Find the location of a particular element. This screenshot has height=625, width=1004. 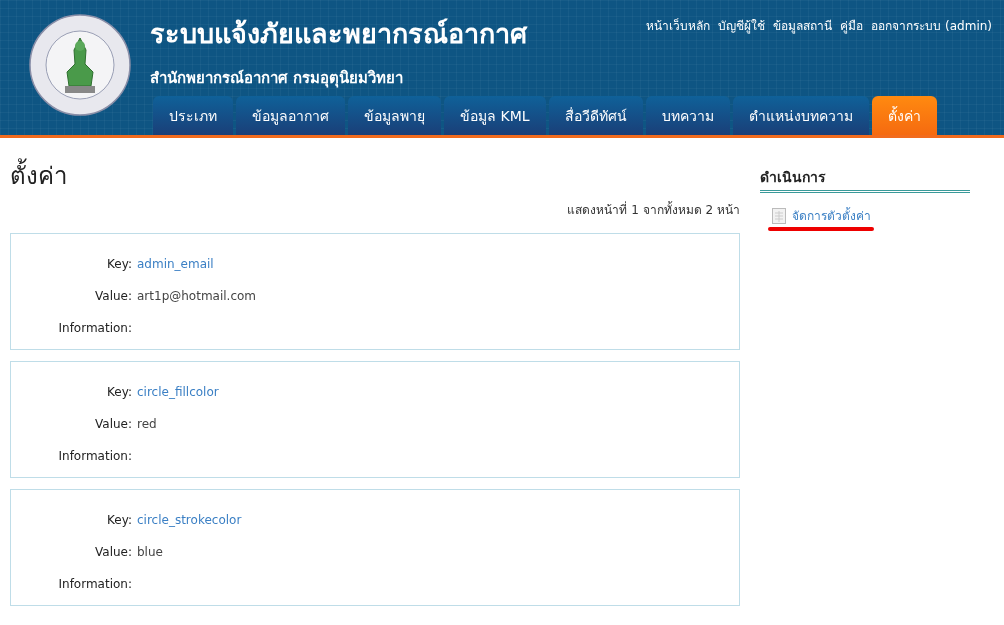

nav-tab: ตำแหน่งบทความ is located at coordinates (800, 115).